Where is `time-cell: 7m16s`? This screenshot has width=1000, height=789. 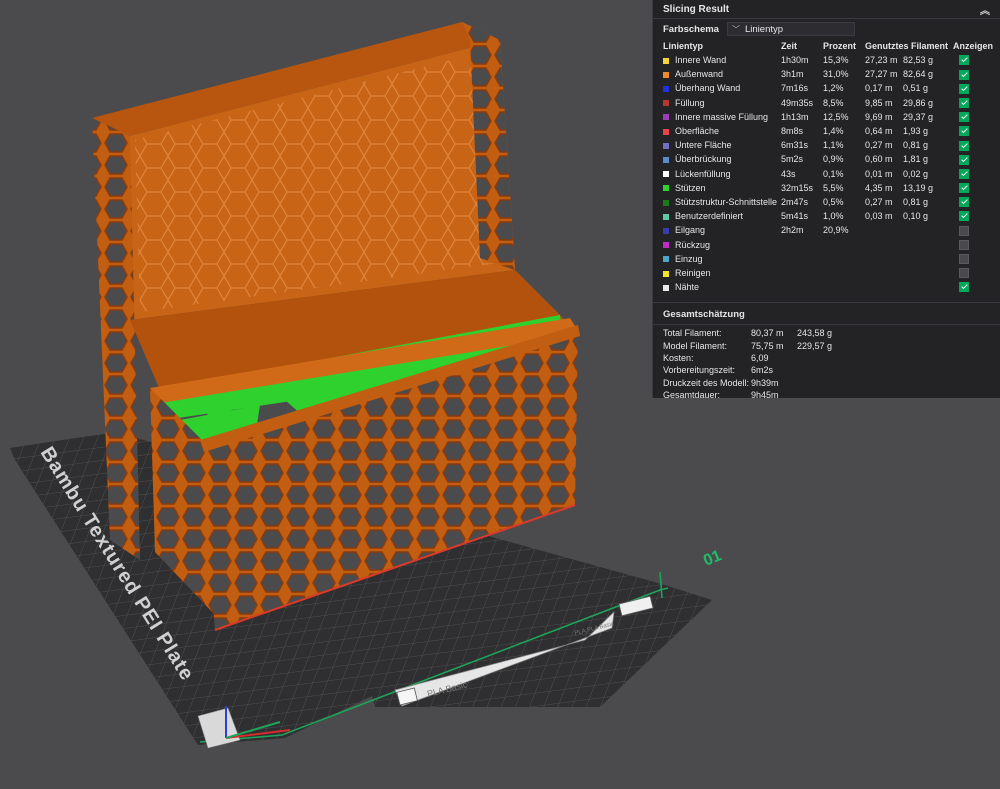
time-cell: 7m16s is located at coordinates (795, 88).